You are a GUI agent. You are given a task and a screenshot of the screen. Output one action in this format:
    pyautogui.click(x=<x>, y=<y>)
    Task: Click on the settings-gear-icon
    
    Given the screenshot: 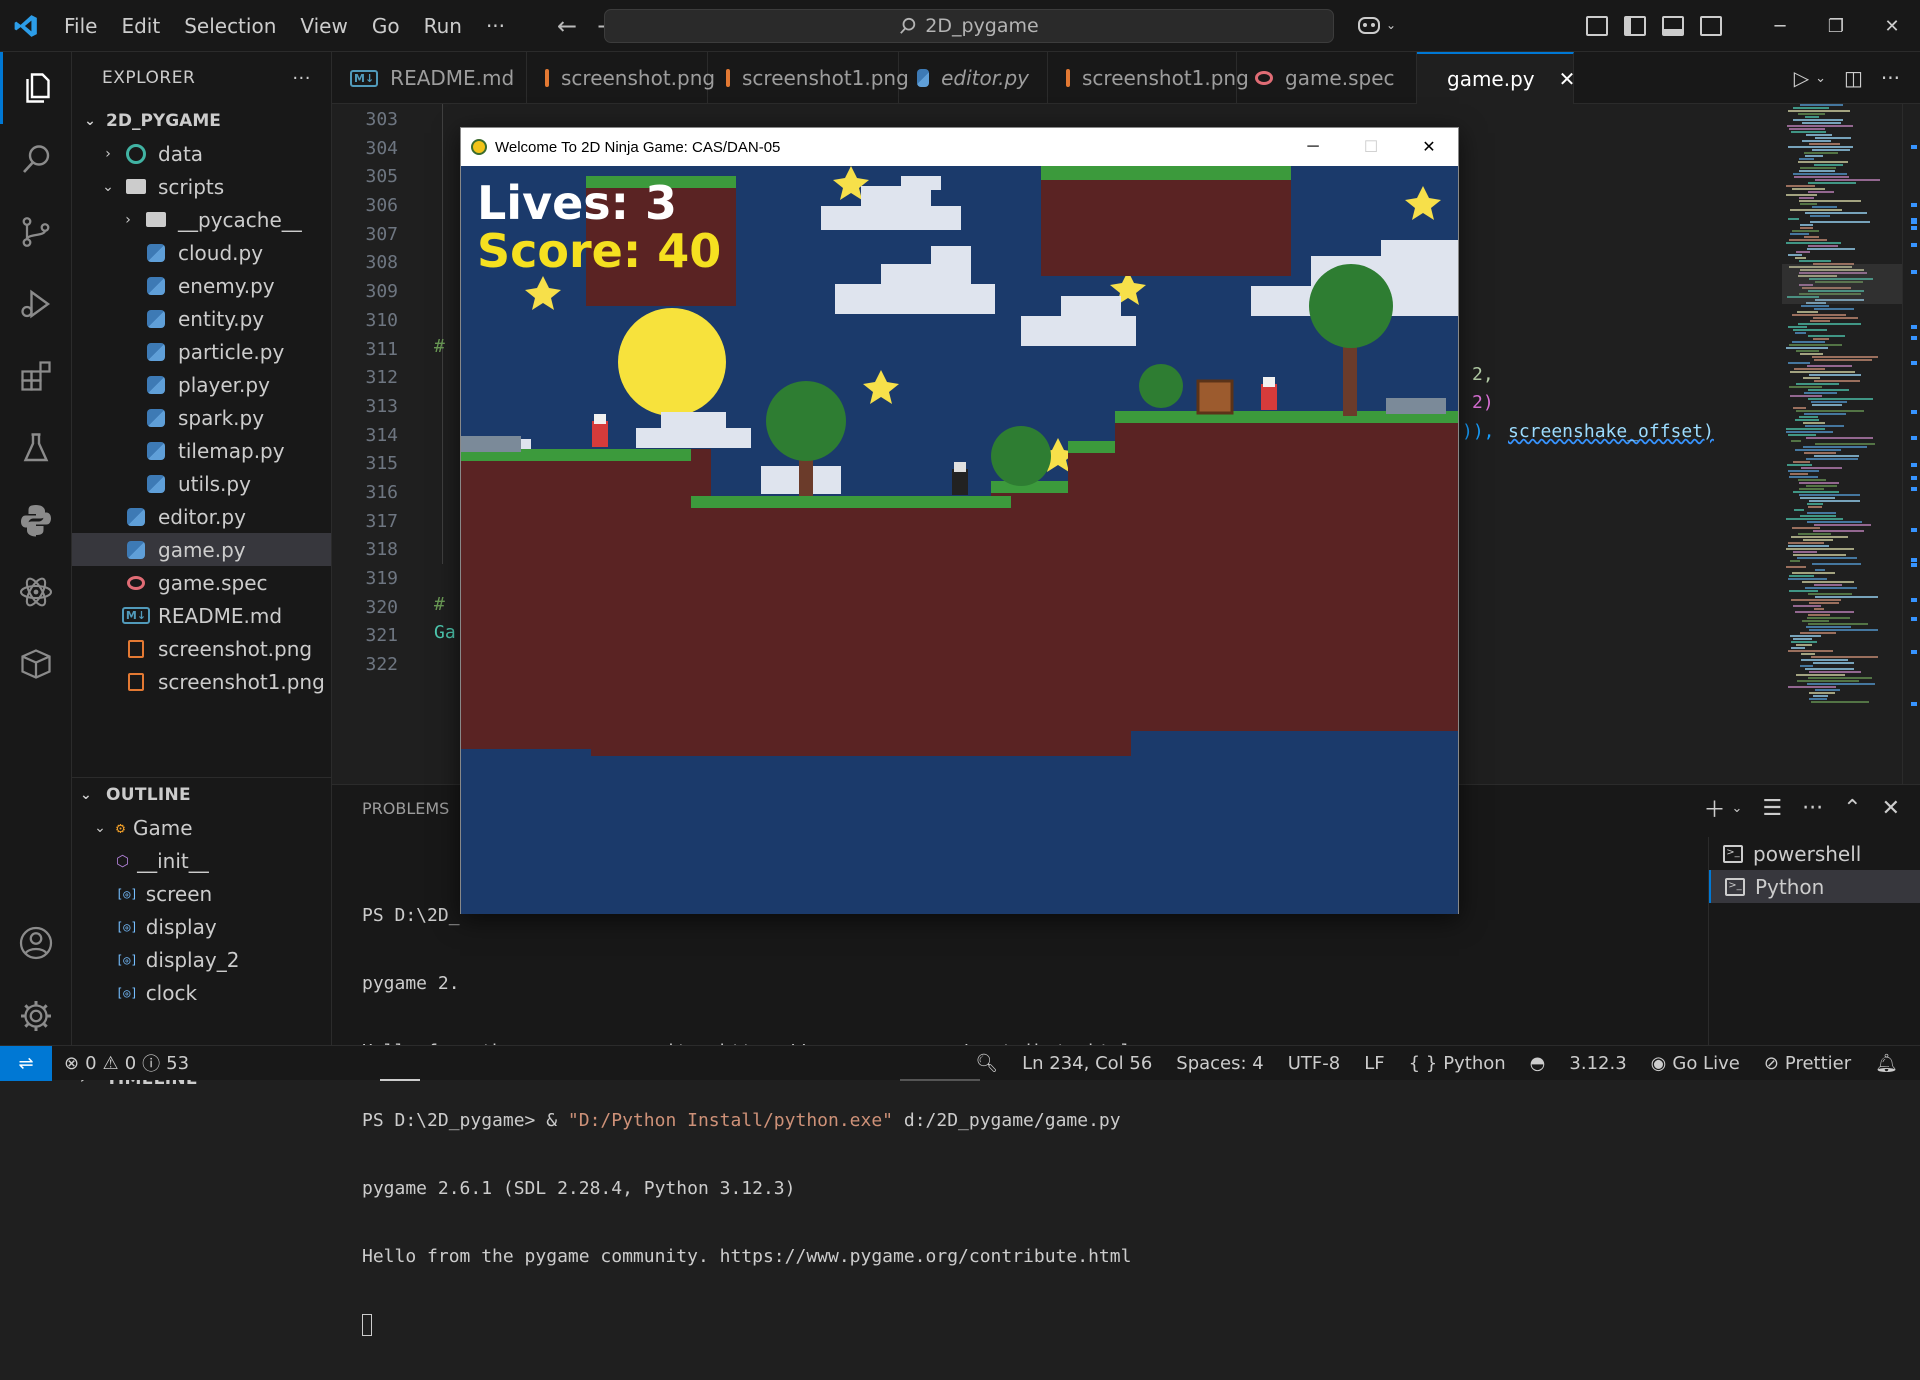 What is the action you would take?
    pyautogui.click(x=36, y=1016)
    